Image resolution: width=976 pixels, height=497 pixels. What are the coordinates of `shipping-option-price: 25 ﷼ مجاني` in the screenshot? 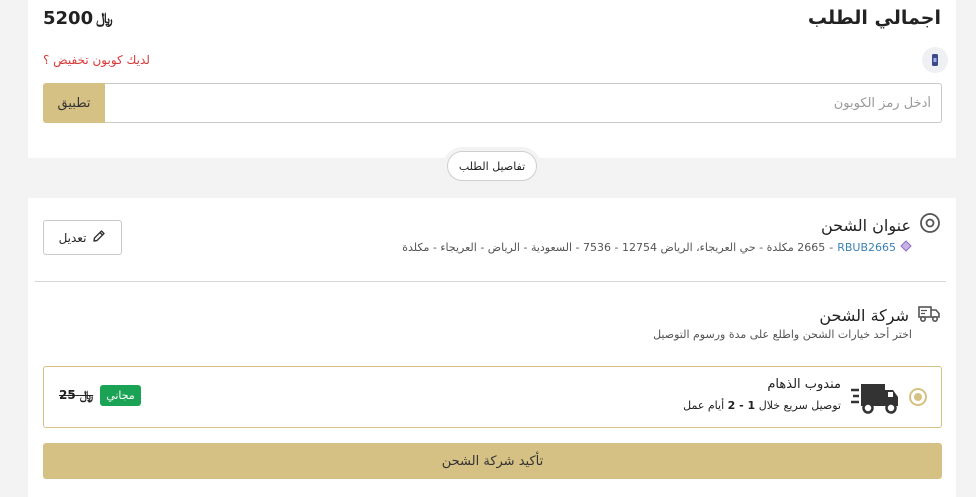 It's located at (100, 395).